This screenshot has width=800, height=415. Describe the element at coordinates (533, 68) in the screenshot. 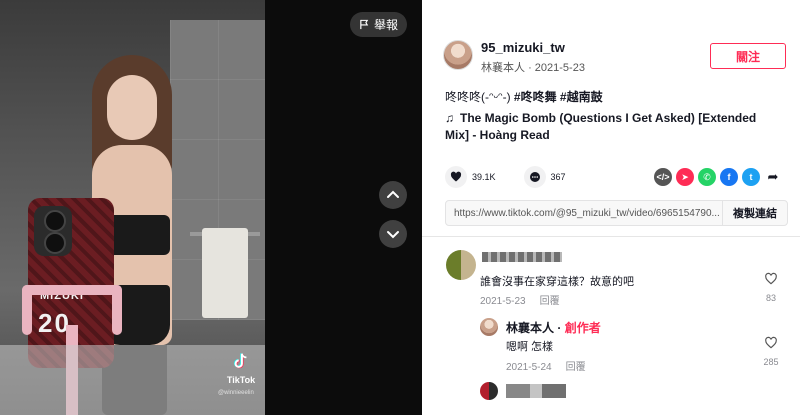

I see `author-meta: 林襄本人 · 2021-5-23` at that location.